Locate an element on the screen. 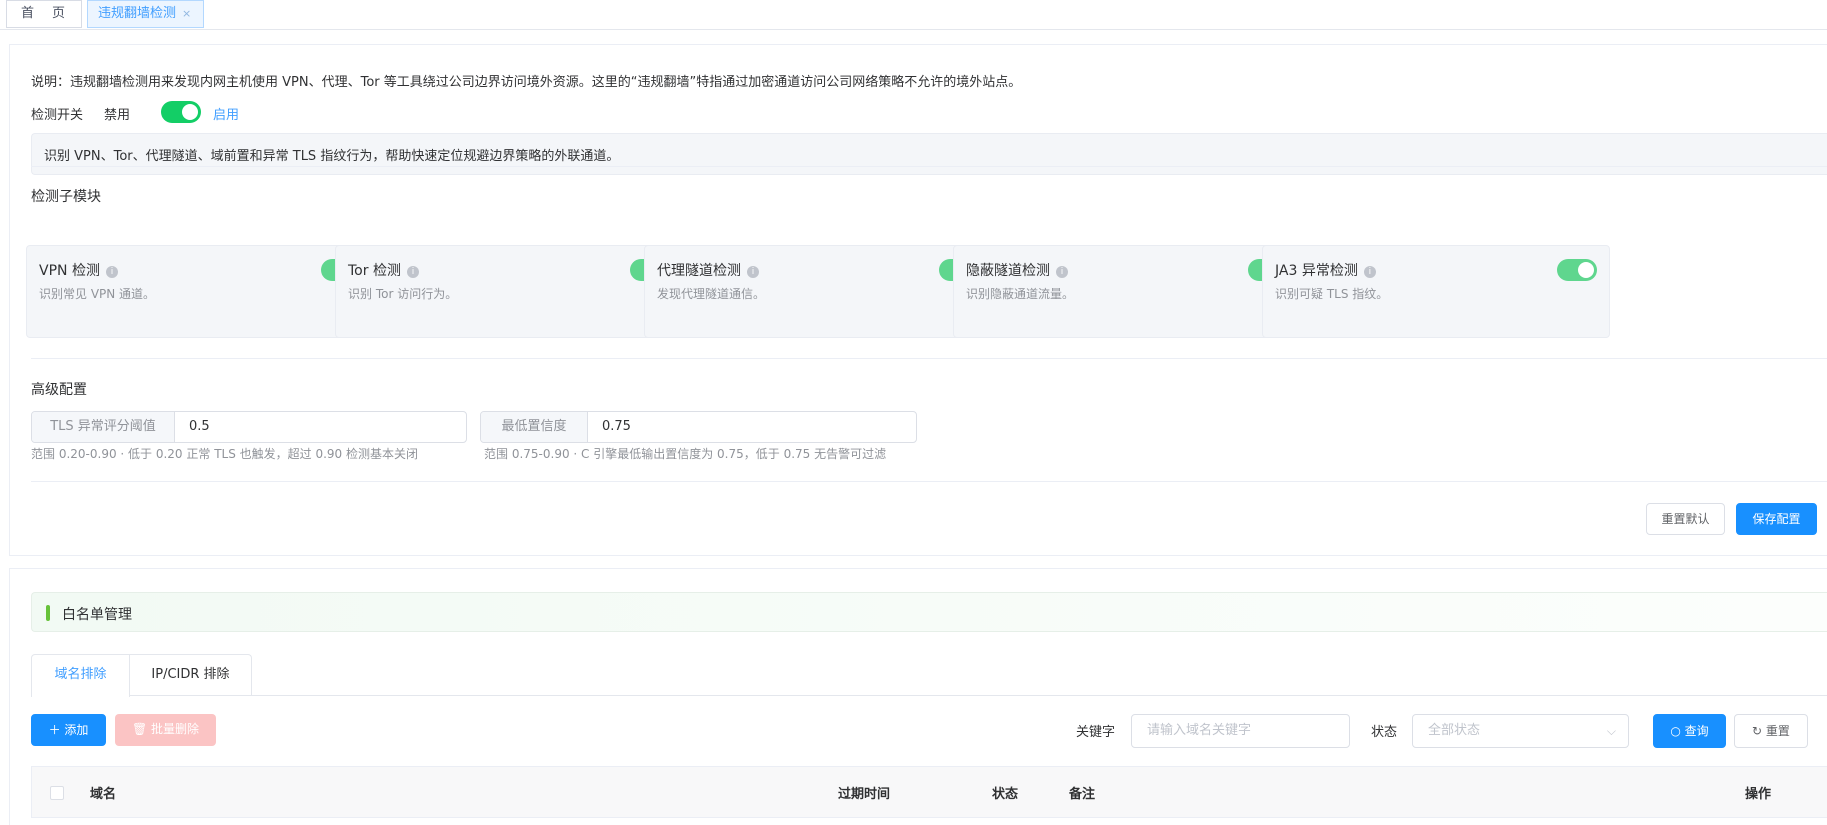  whitelist-header: 白名单管理 is located at coordinates (929, 612).